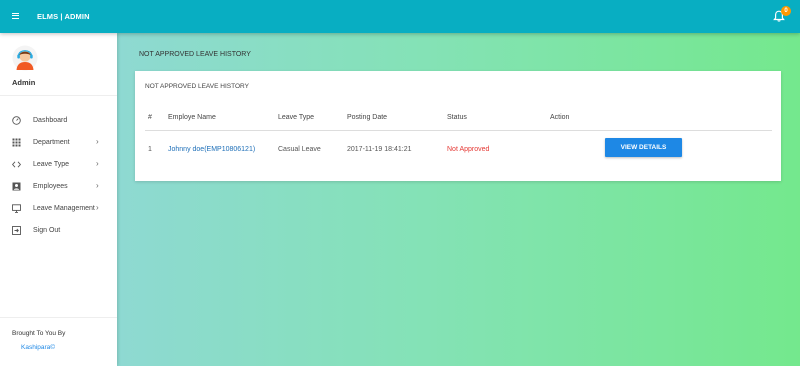 Image resolution: width=800 pixels, height=366 pixels. Describe the element at coordinates (24, 82) in the screenshot. I see `admin-username: Admin` at that location.